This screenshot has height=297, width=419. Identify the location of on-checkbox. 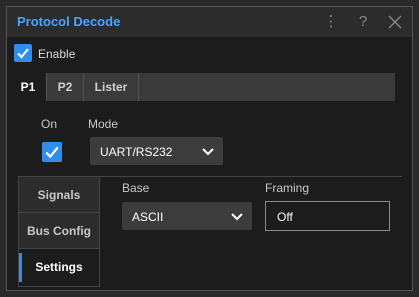
(52, 152).